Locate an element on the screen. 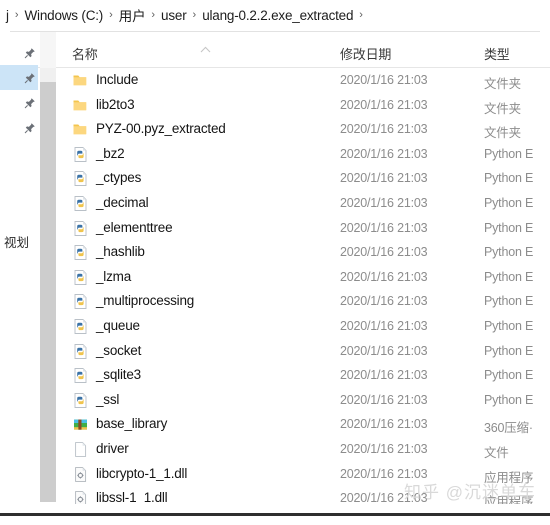  file-type: 360压缩· is located at coordinates (508, 428).